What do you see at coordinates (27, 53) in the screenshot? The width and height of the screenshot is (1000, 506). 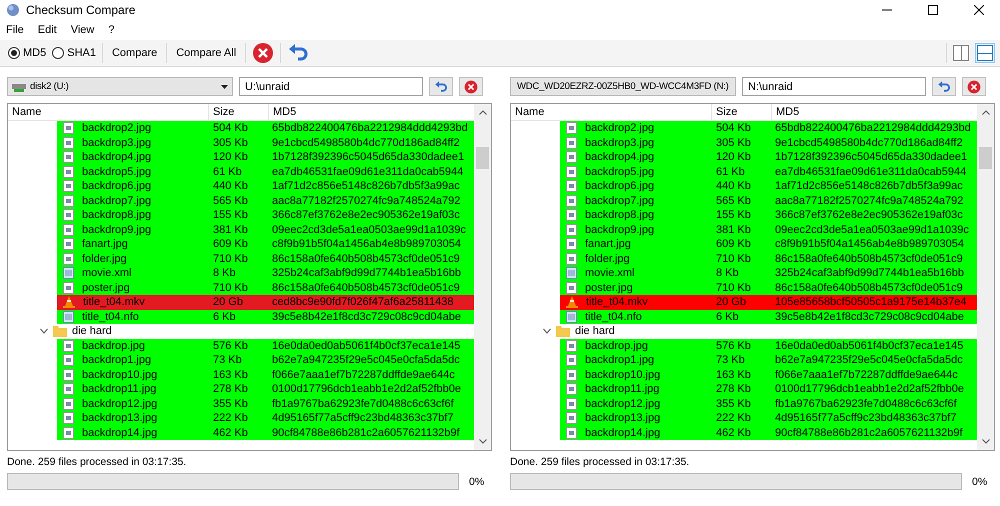 I see `radio-option: MD5` at bounding box center [27, 53].